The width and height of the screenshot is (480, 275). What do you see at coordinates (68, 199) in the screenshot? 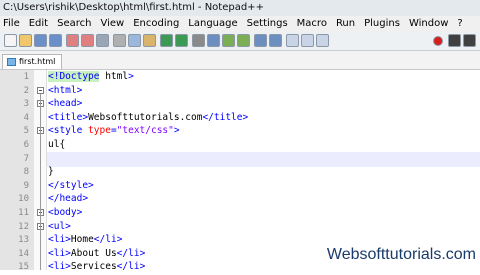
I see `code-text: </head>` at bounding box center [68, 199].